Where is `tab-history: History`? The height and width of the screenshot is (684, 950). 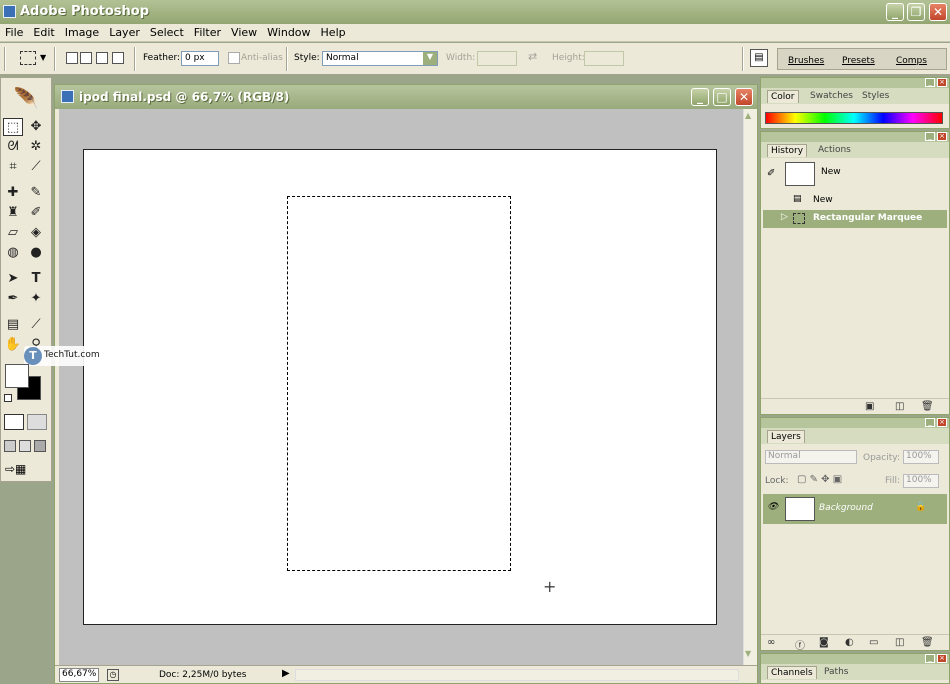
tab-history: History is located at coordinates (787, 150).